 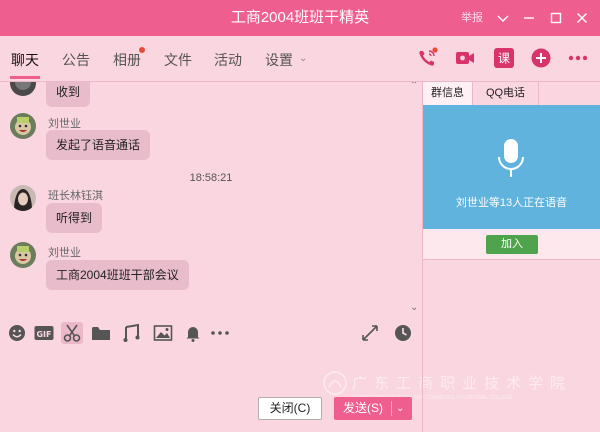 I want to click on close-button: 关闭(C), so click(x=290, y=408).